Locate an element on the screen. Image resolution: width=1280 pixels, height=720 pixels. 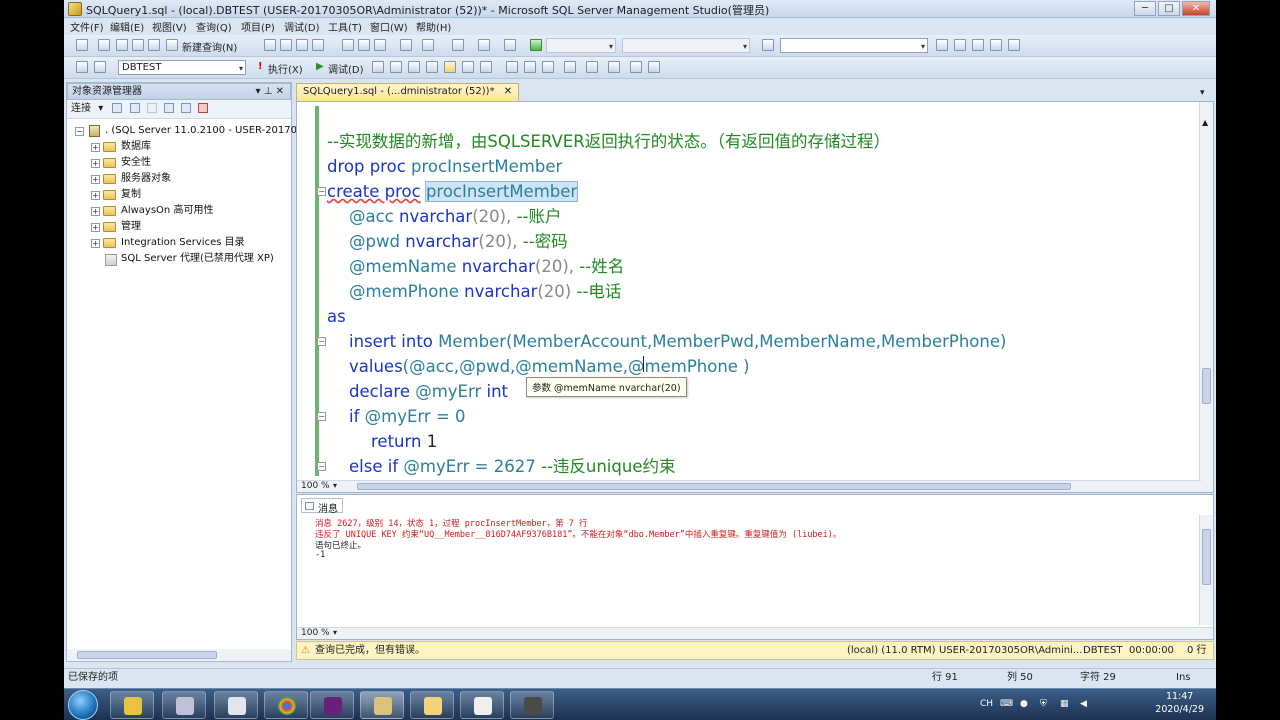
keyboard-icon: ⌨ is located at coordinates (1006, 704).